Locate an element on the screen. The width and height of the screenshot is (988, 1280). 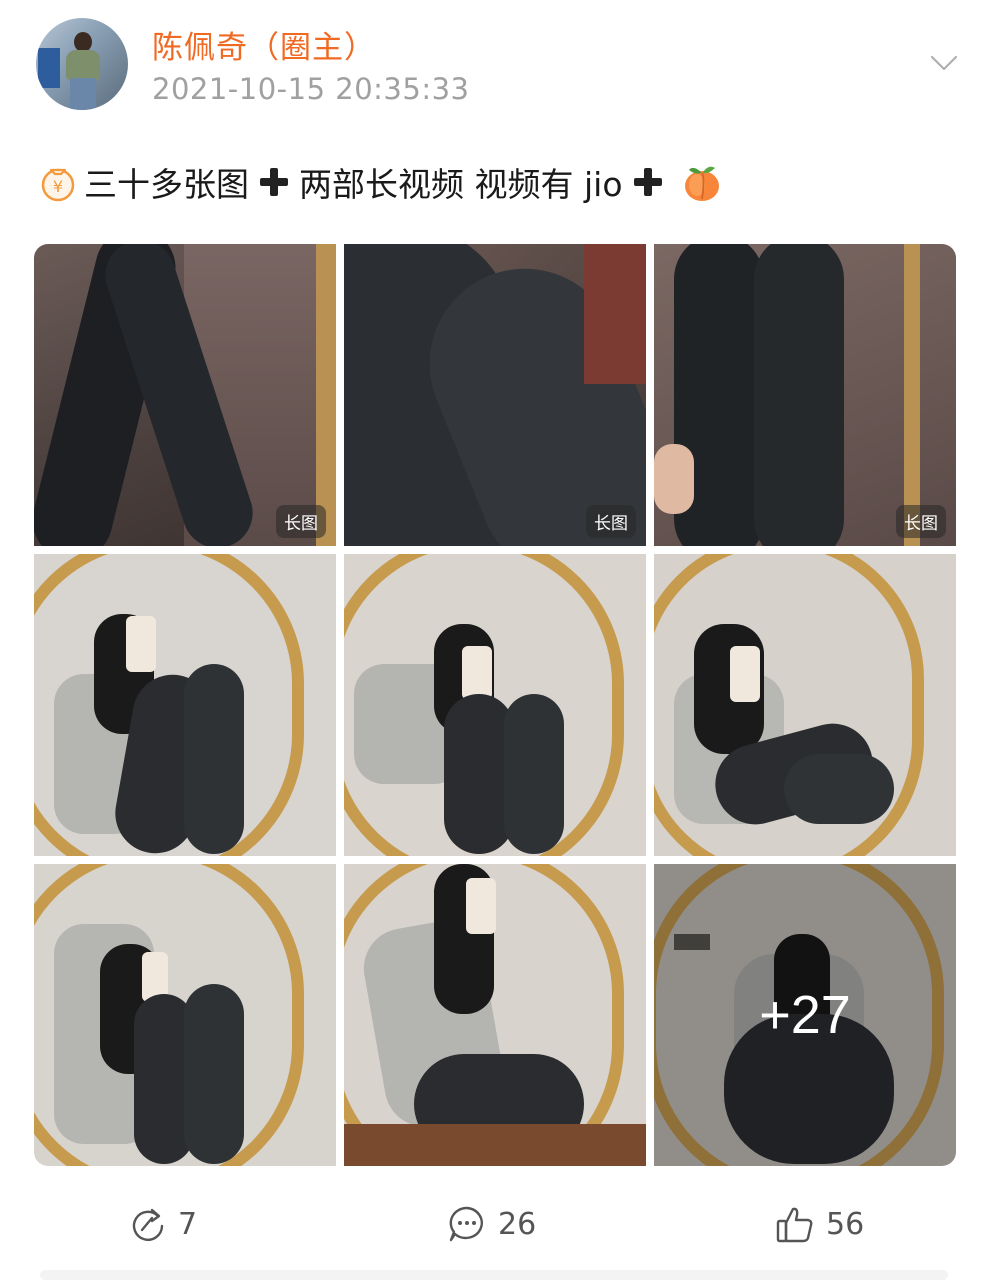
comment-icon is located at coordinates (466, 1224).